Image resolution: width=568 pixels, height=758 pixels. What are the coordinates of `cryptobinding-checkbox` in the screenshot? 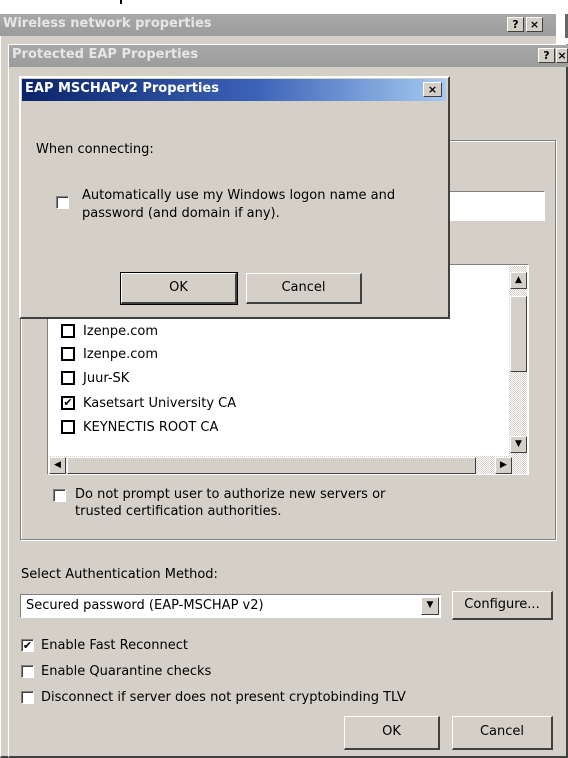 It's located at (27, 697).